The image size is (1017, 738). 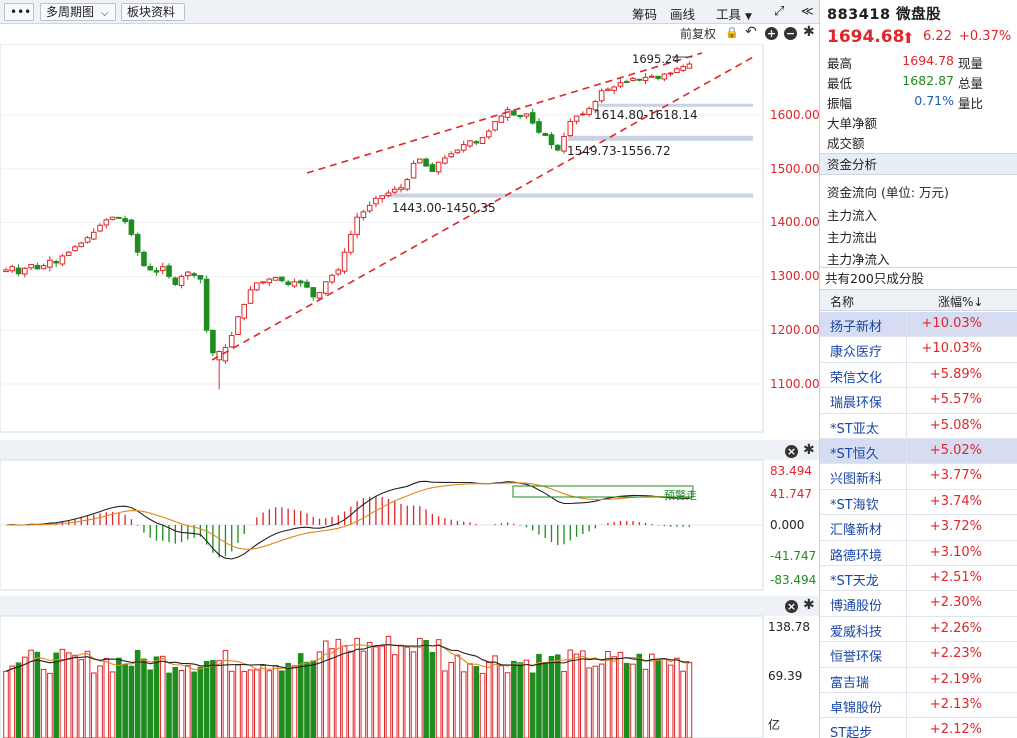 I want to click on volume-ratio-label: 量比, so click(x=971, y=103).